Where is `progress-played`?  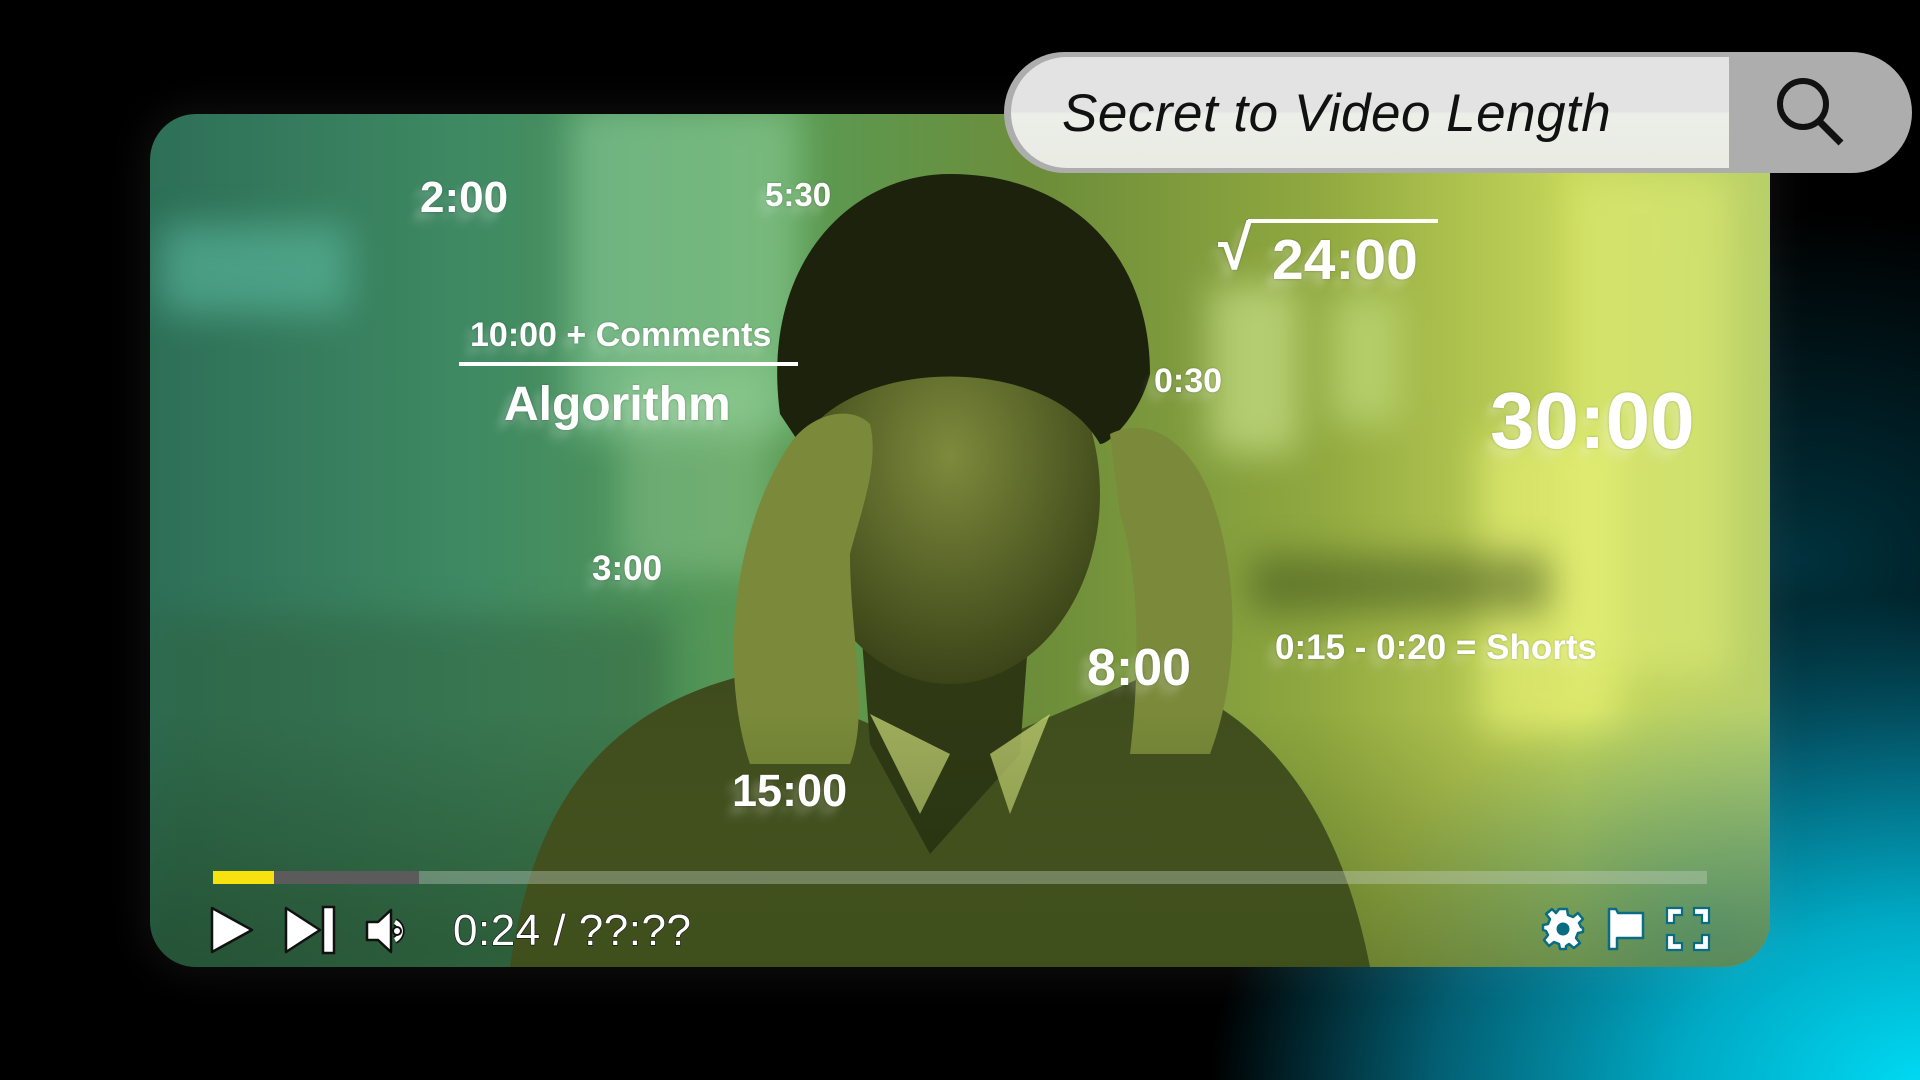 progress-played is located at coordinates (244, 877).